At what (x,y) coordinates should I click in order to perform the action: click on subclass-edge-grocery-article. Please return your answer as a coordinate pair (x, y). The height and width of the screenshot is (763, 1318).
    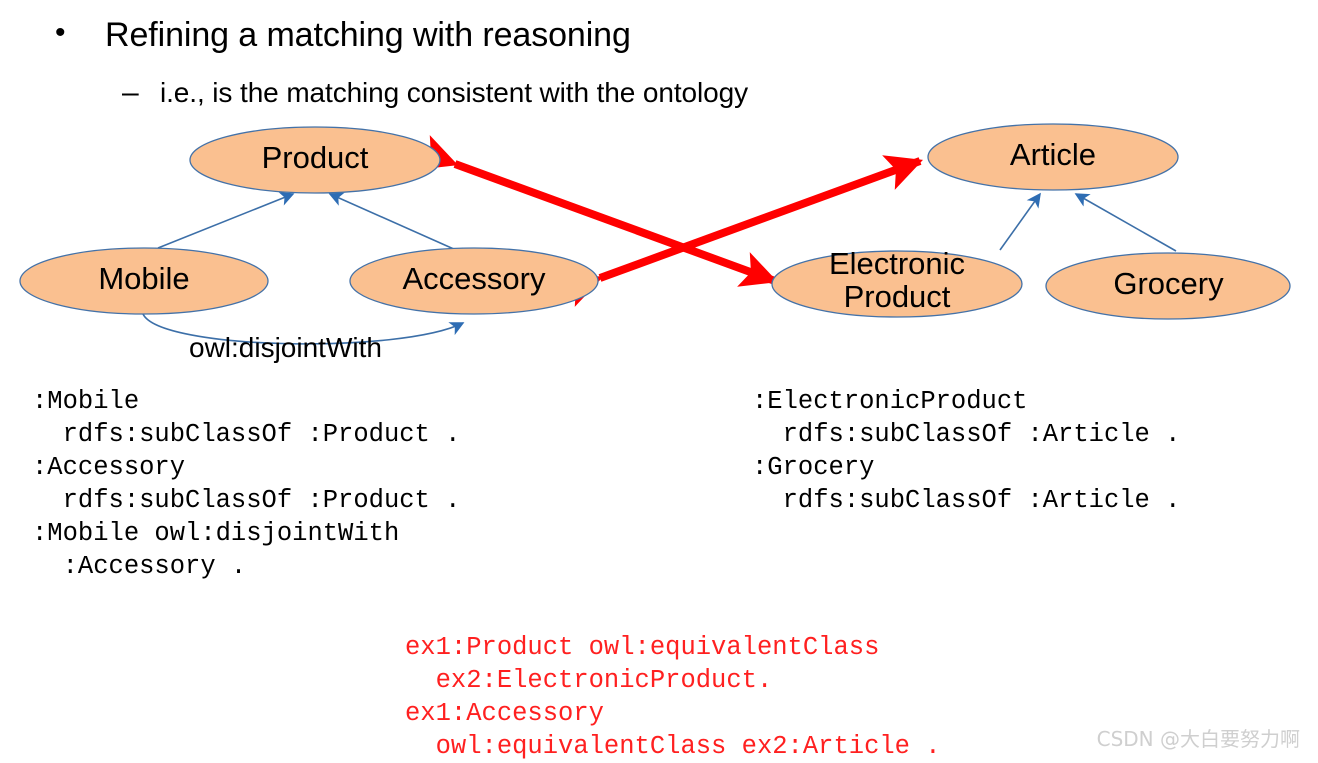
    Looking at the image, I should click on (1125, 222).